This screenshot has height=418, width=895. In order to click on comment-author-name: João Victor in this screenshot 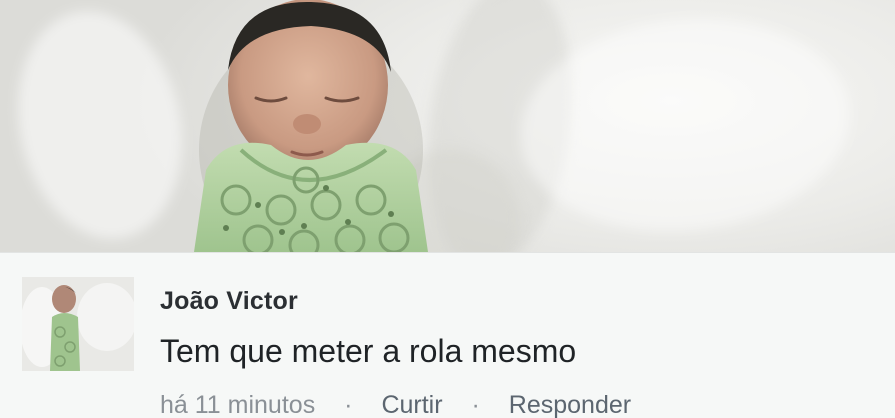, I will do `click(229, 301)`.